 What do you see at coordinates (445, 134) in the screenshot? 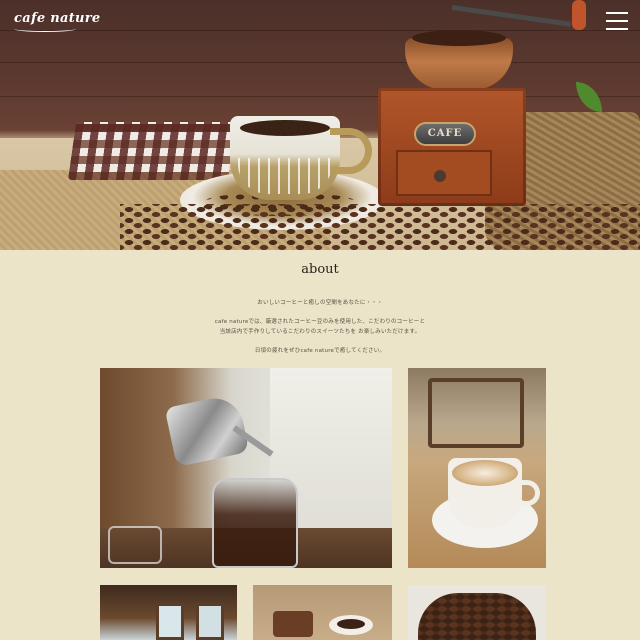
I see `grinder-plate: CAFE` at bounding box center [445, 134].